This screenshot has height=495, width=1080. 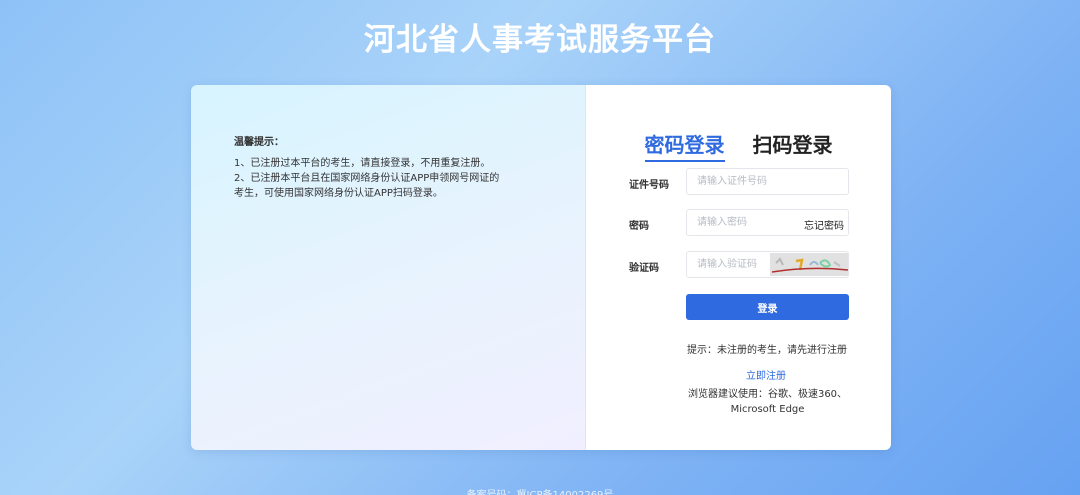 I want to click on register-link-row: 立即注册, so click(x=738, y=374).